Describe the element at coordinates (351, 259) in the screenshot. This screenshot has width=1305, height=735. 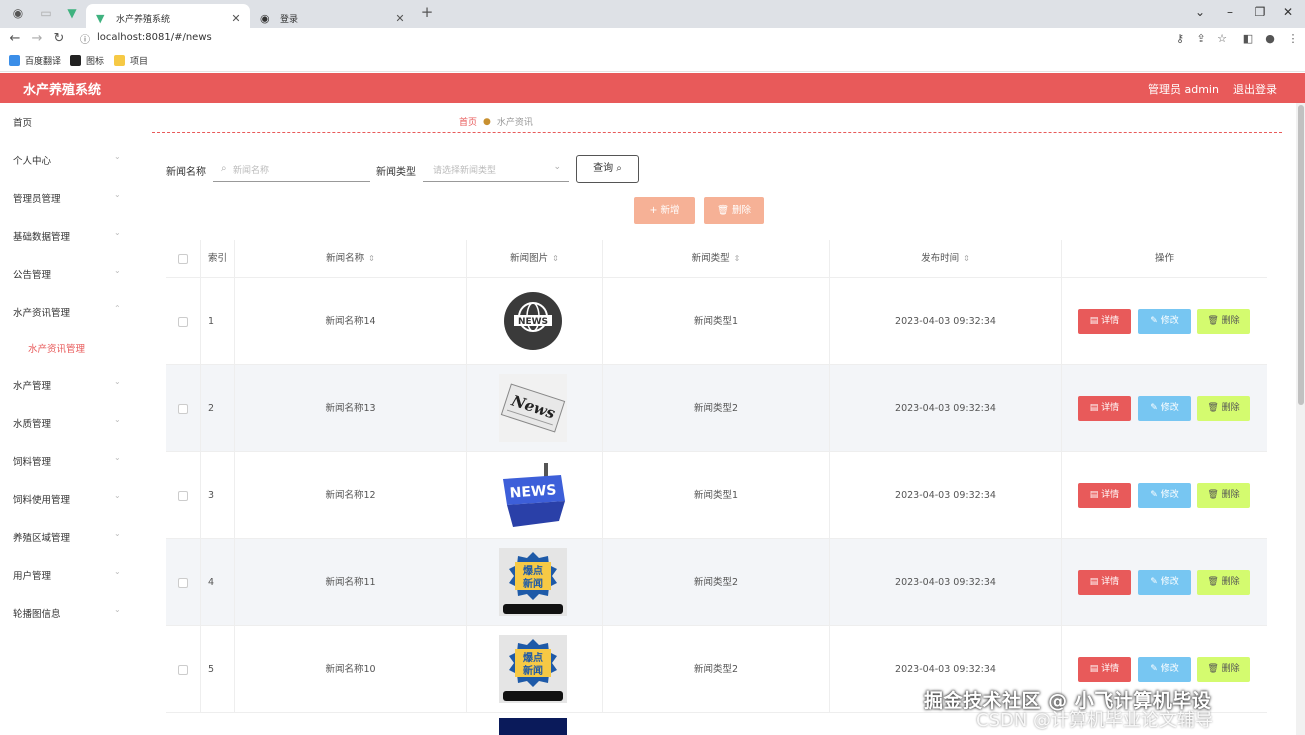
I see `header-name: 新闻名称 ⇕` at that location.